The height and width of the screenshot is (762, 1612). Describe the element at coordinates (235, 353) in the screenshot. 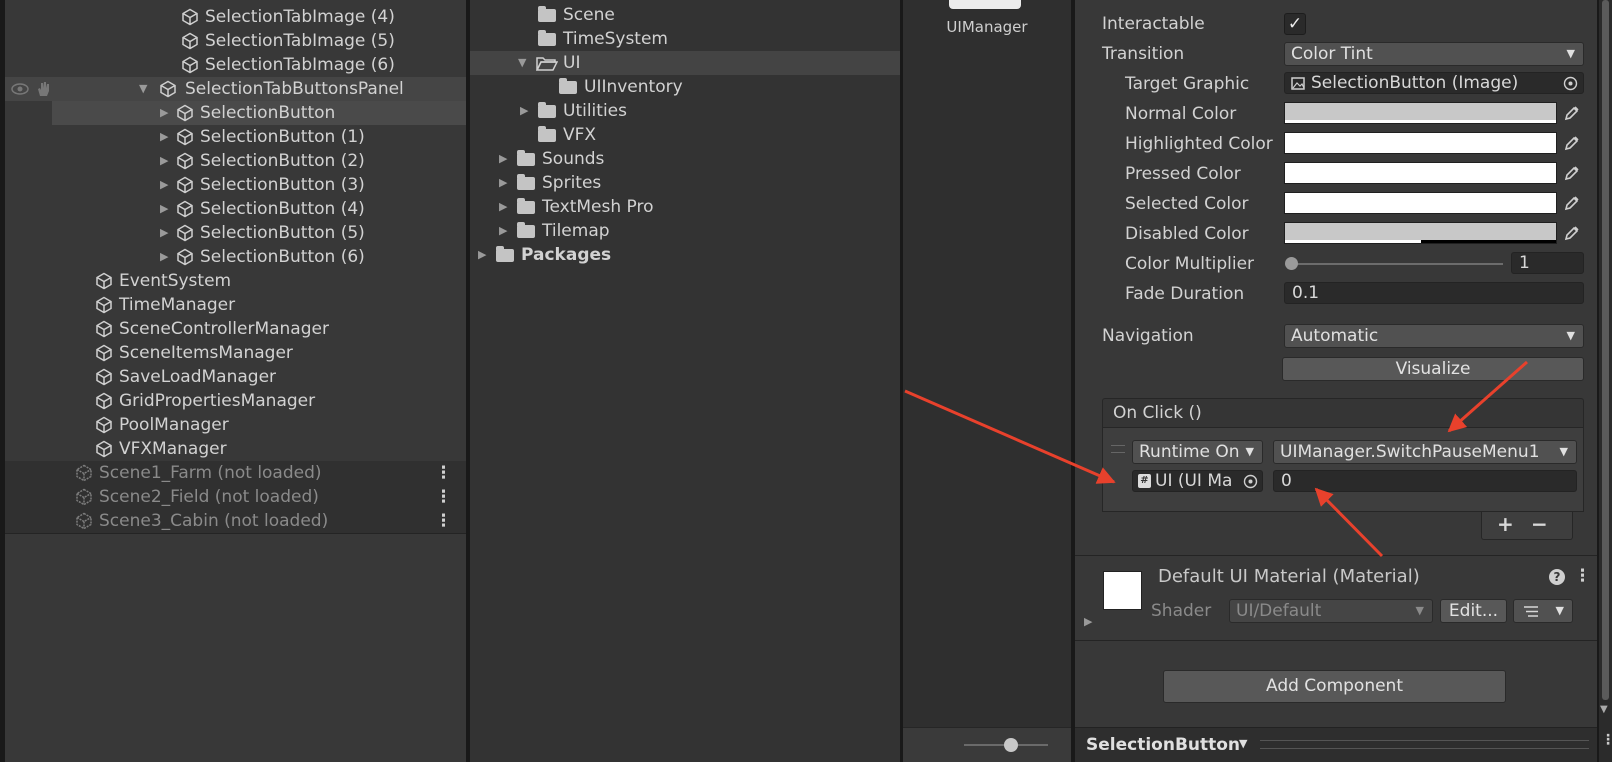

I see `hierarchy-item: SceneItemsManager` at that location.